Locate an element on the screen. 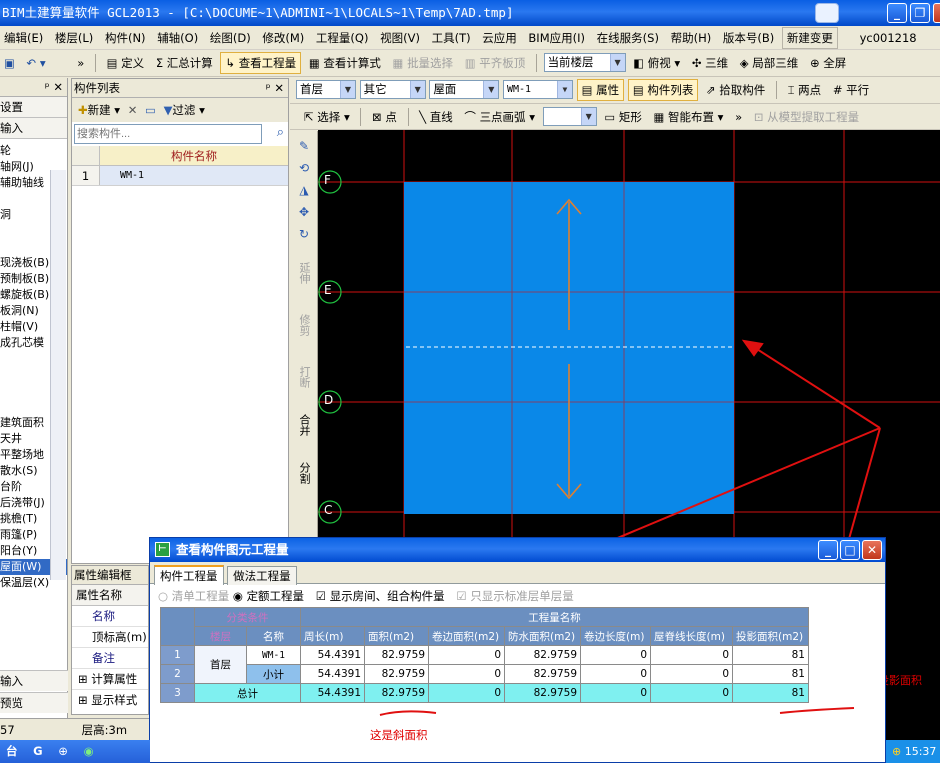 This screenshot has width=940, height=763. line-button: ╲ 直线 is located at coordinates (436, 117).